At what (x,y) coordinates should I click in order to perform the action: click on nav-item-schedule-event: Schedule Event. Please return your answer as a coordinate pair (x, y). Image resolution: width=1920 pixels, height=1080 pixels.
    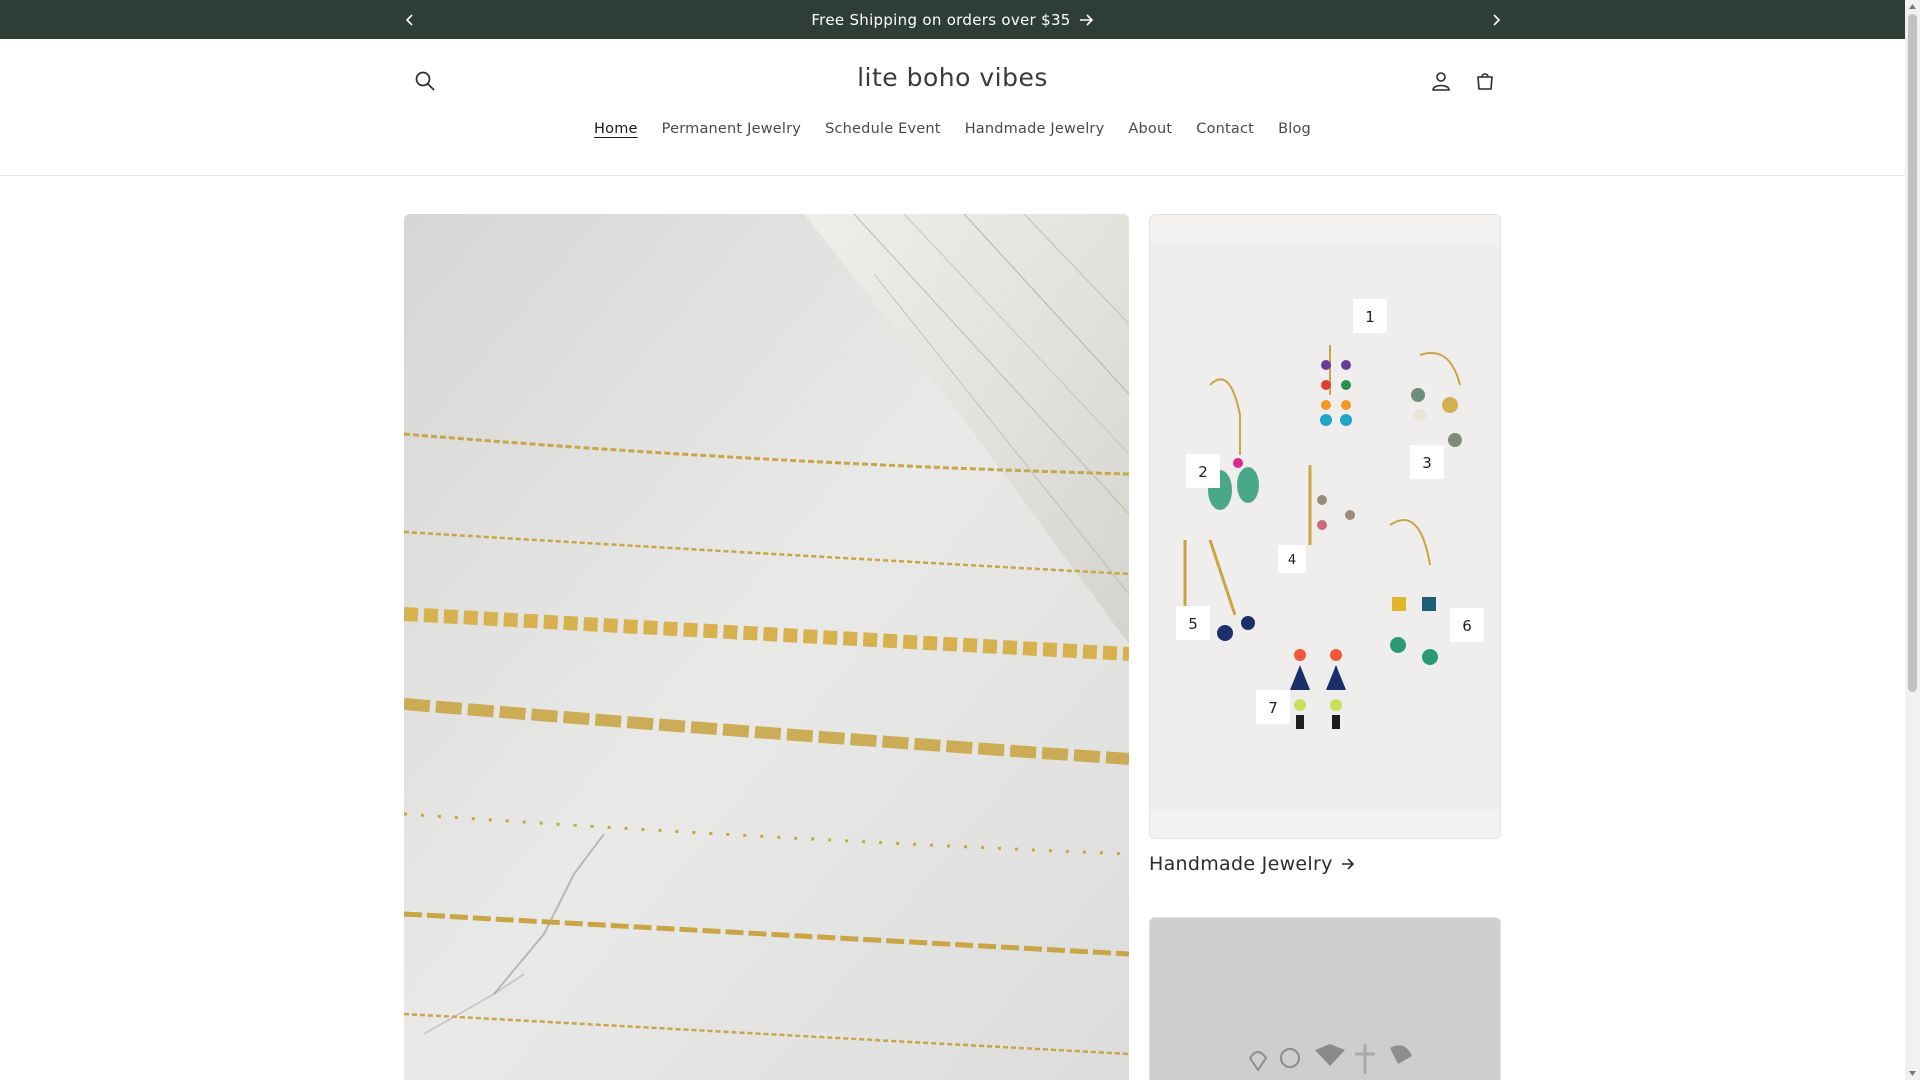
    Looking at the image, I should click on (883, 129).